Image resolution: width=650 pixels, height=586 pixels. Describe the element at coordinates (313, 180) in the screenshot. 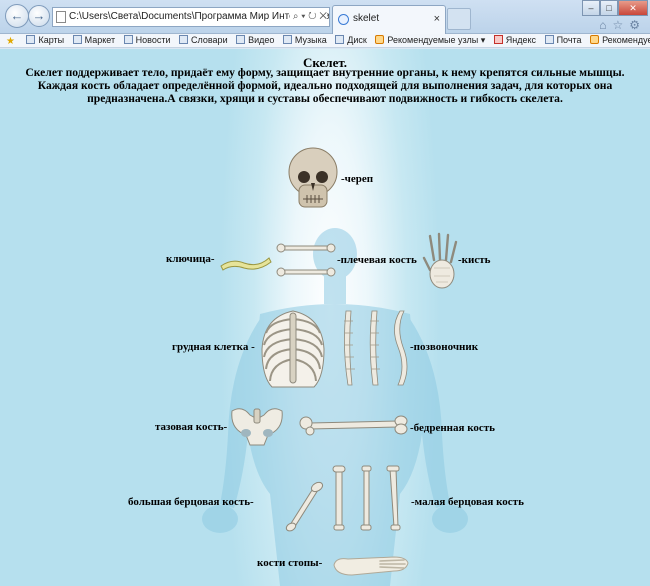

I see `skull-image` at that location.